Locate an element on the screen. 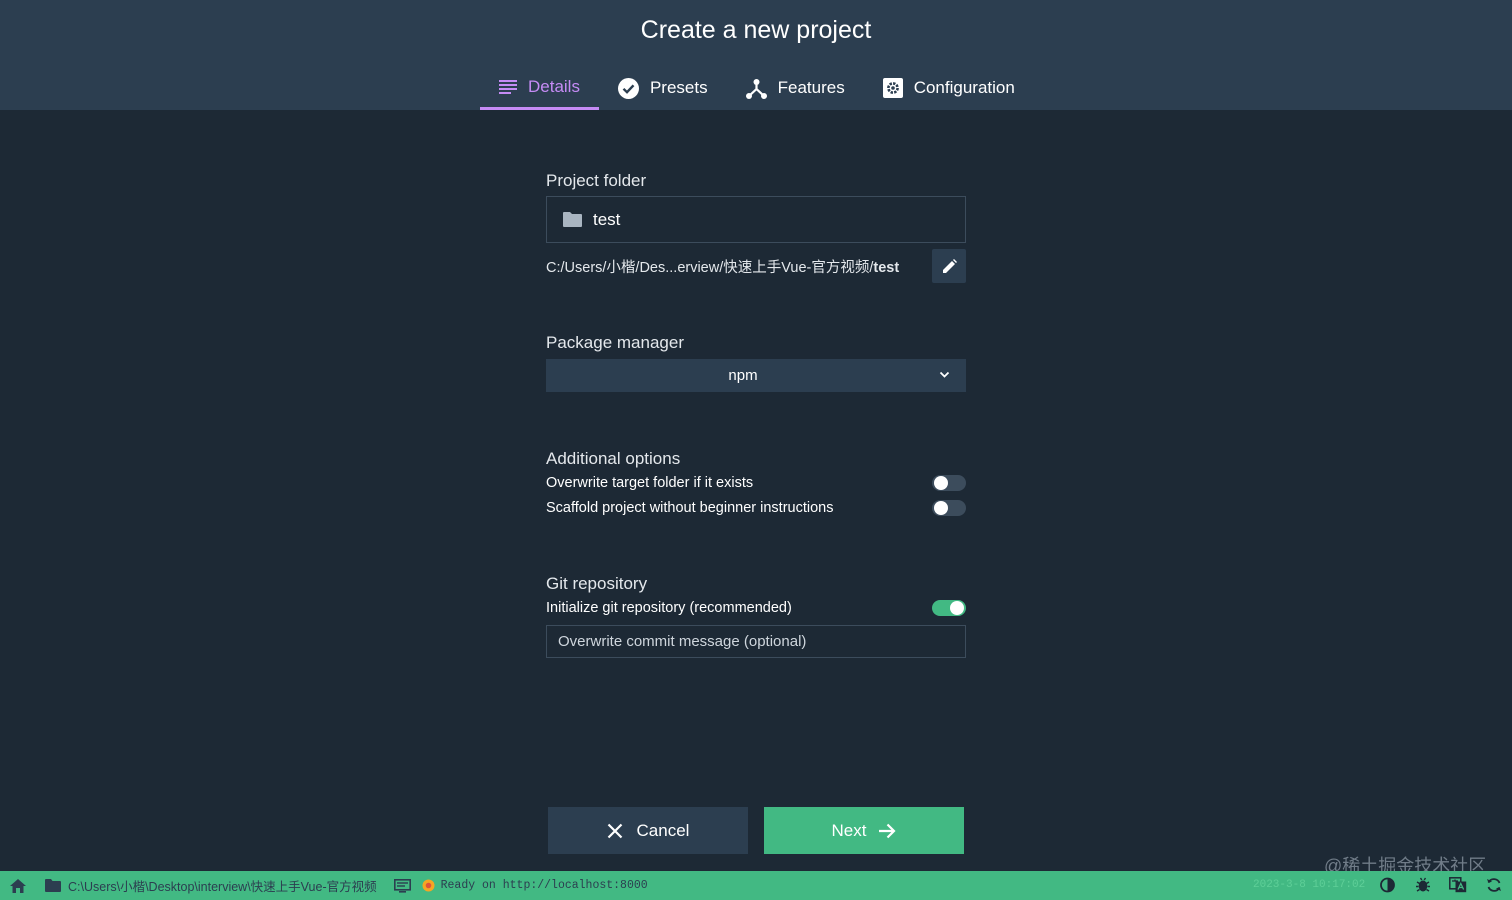  translate-icon is located at coordinates (1458, 885).